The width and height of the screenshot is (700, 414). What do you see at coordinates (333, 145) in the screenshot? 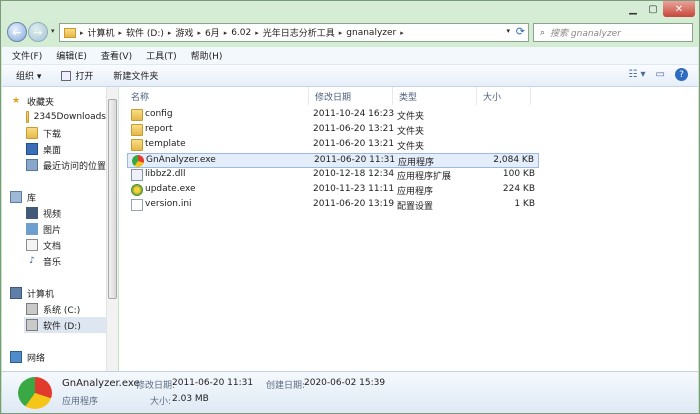
I see `file-row: template 2011-06-20 13:21 文件夹` at bounding box center [333, 145].